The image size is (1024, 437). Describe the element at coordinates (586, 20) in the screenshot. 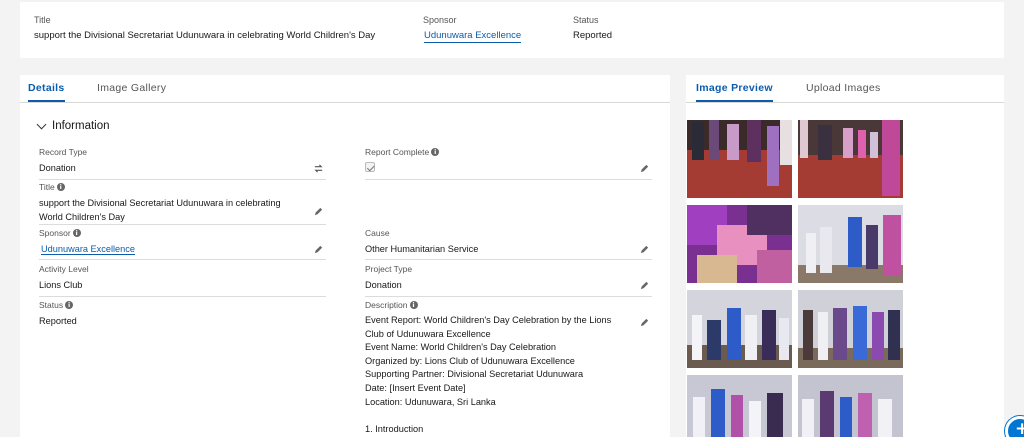

I see `header-status-label: Status` at that location.